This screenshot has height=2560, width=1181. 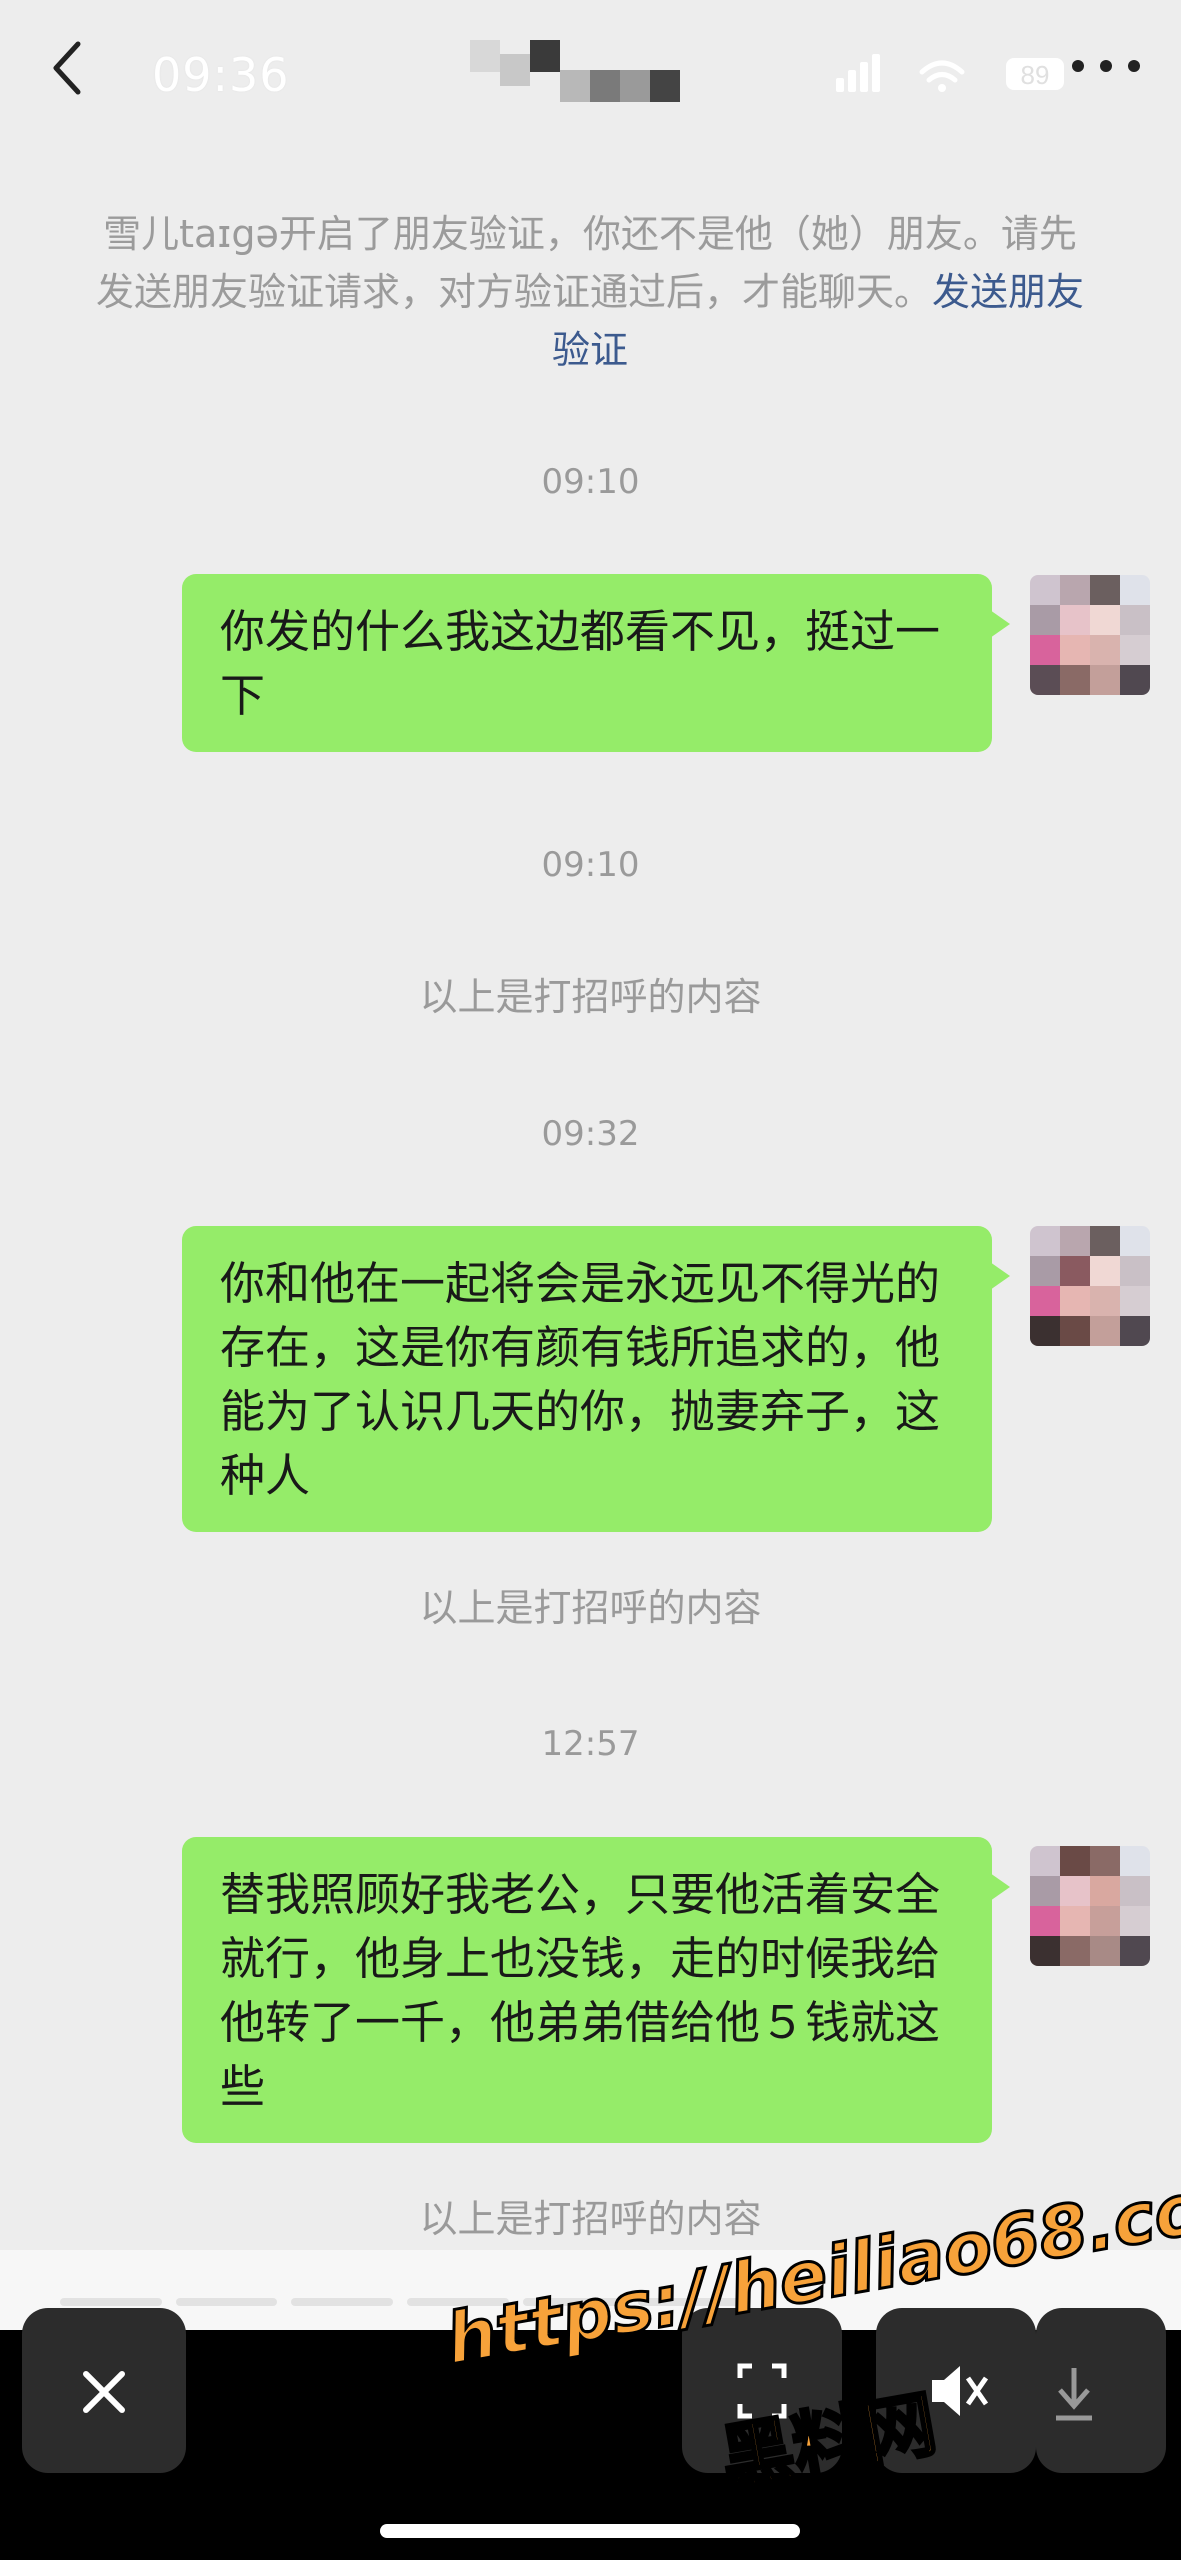 What do you see at coordinates (596, 663) in the screenshot?
I see `message-bubble: 你发的什么我这边都看不见，挺过一下` at bounding box center [596, 663].